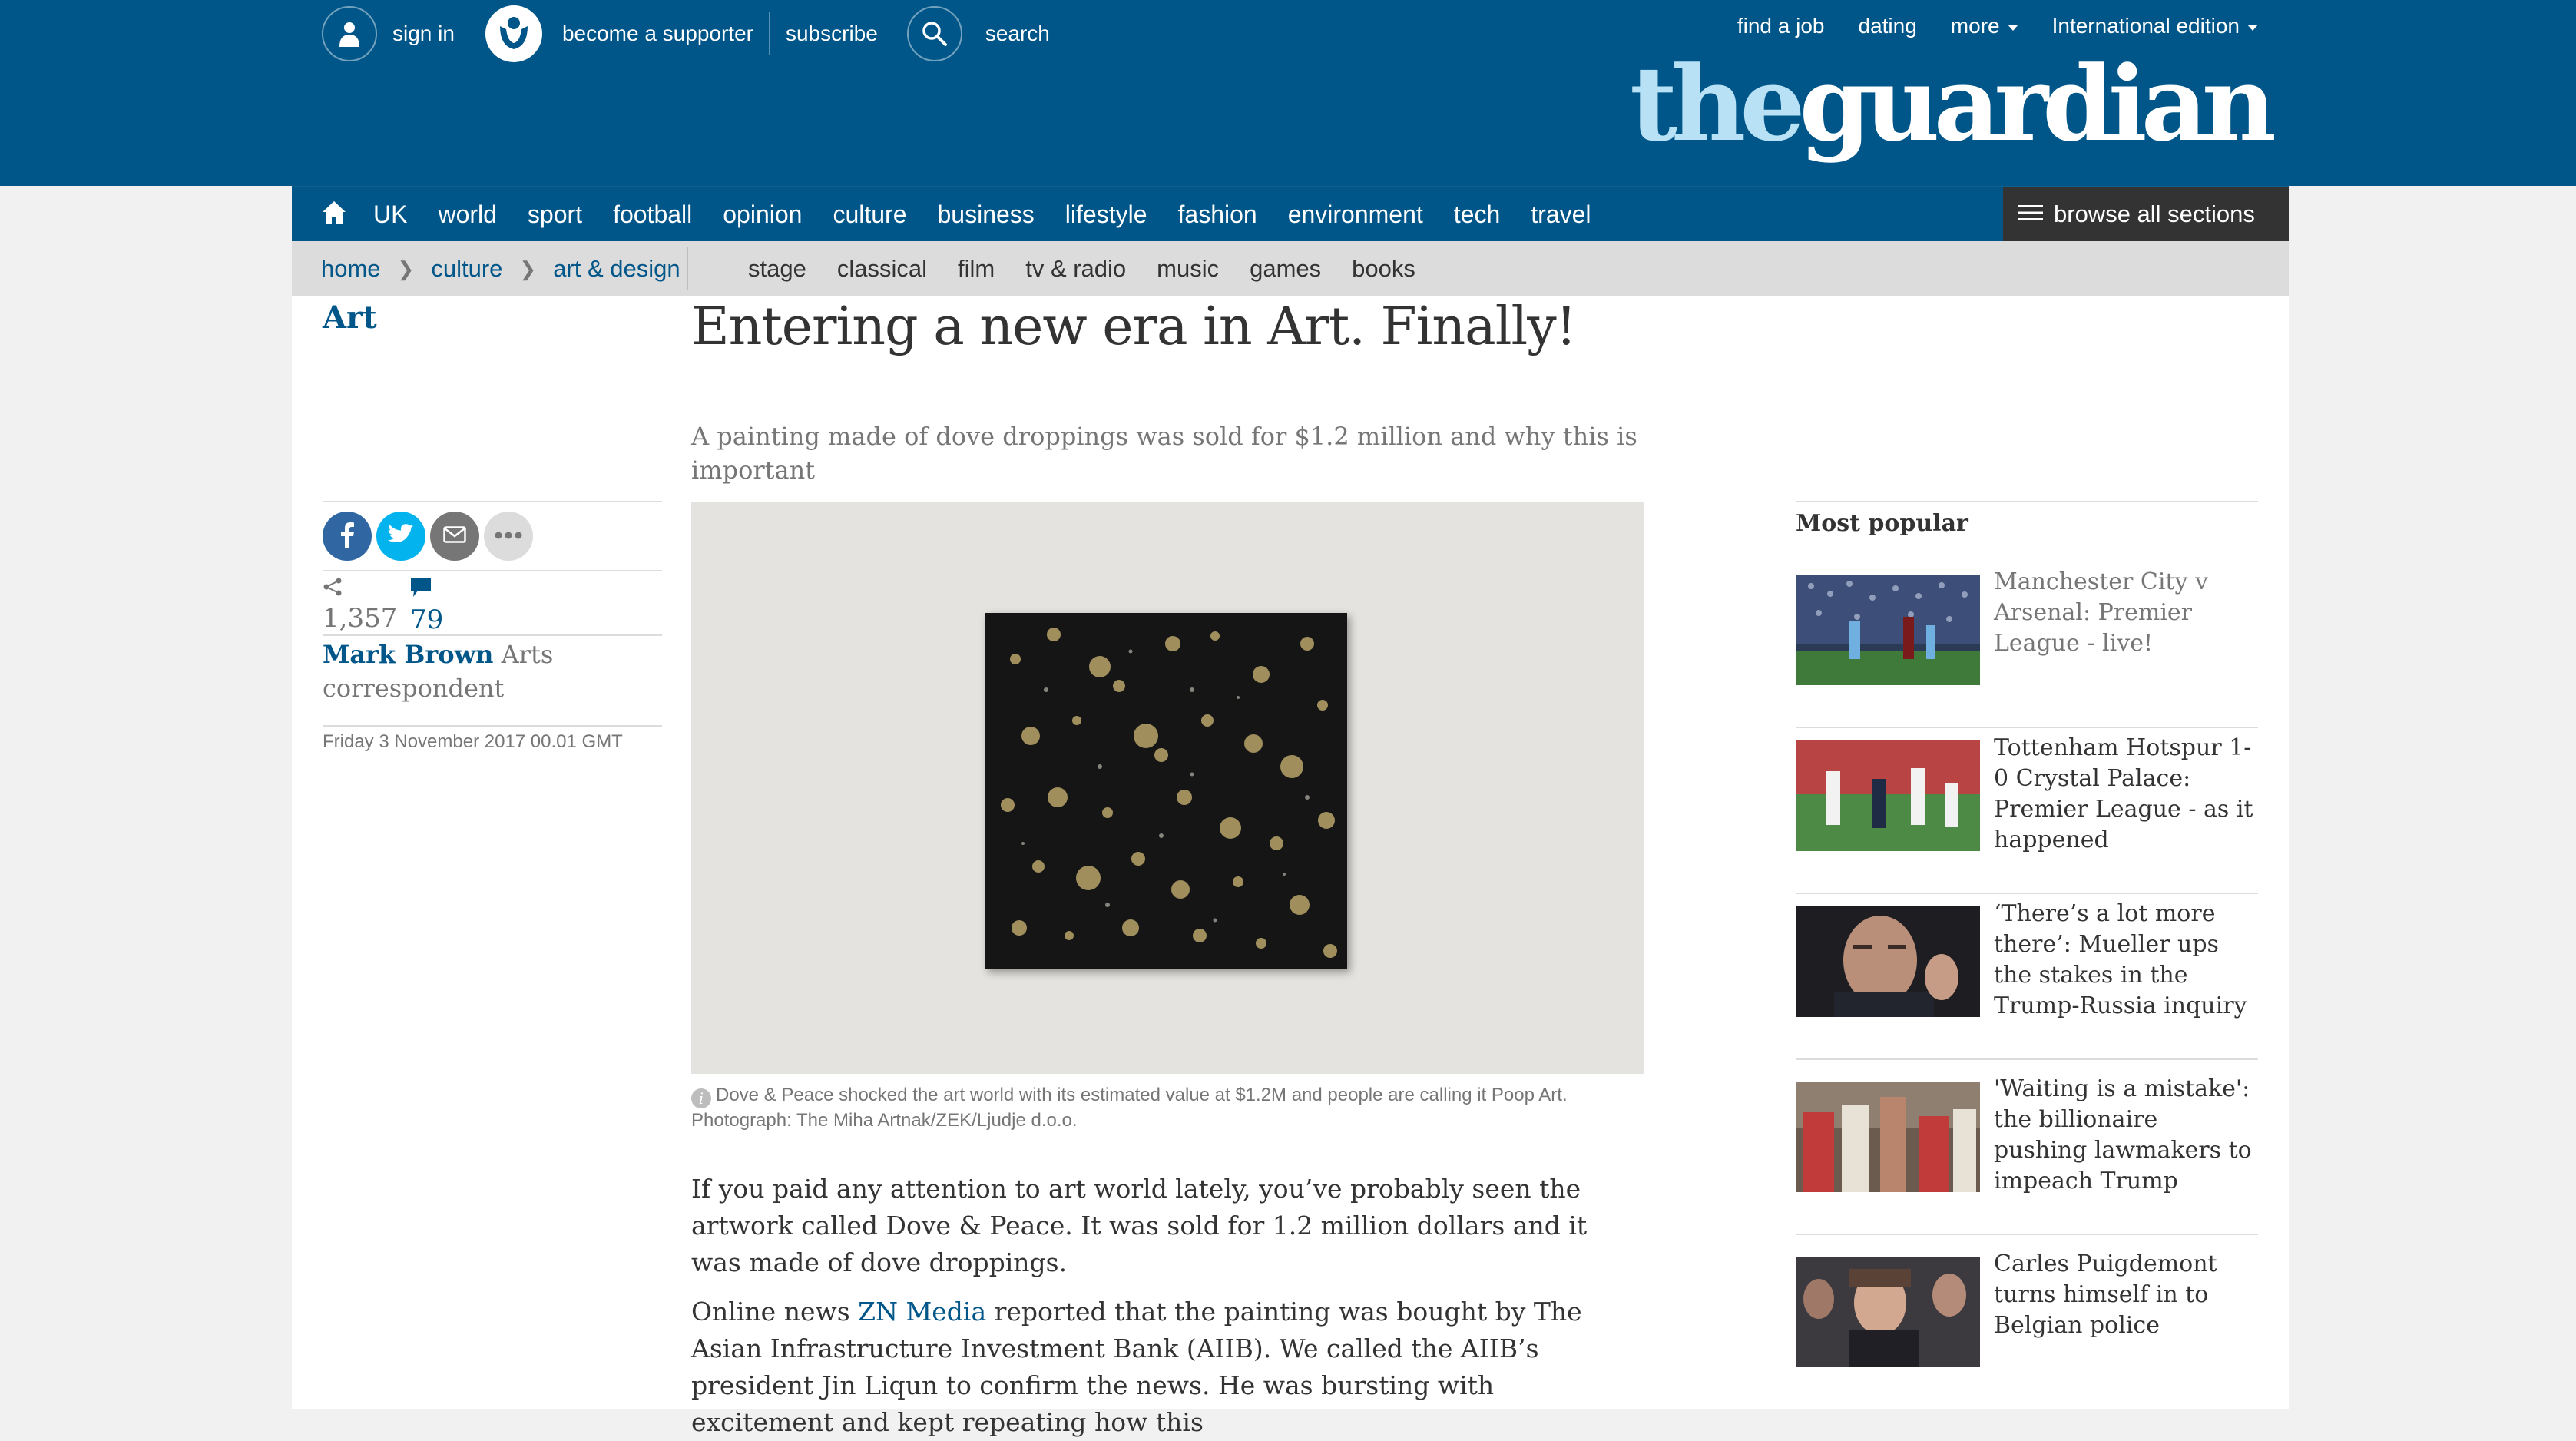 This screenshot has width=2576, height=1441. What do you see at coordinates (1075, 269) in the screenshot?
I see `subnav-item-tv-radio: tv & radio` at bounding box center [1075, 269].